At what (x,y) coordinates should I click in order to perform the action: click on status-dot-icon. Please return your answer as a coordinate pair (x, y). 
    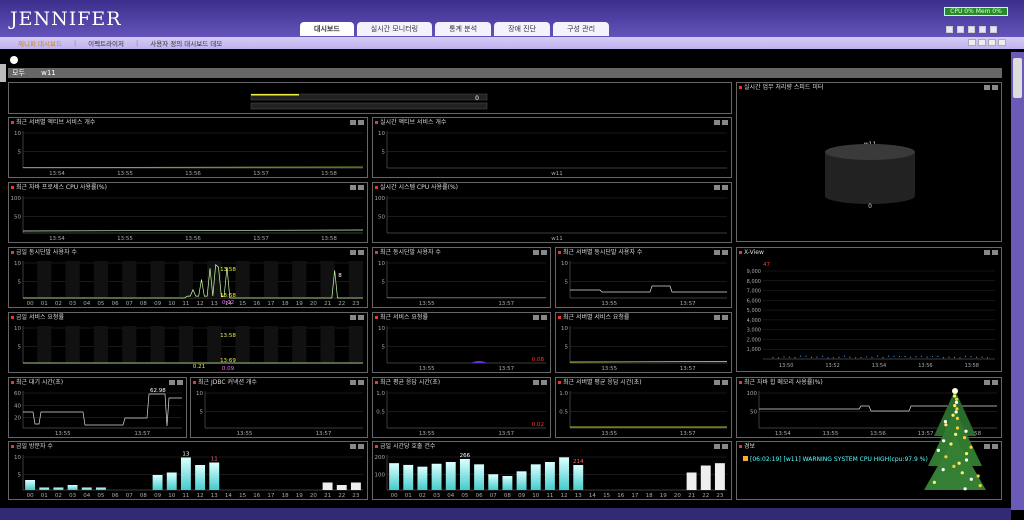
    Looking at the image, I should click on (14, 60).